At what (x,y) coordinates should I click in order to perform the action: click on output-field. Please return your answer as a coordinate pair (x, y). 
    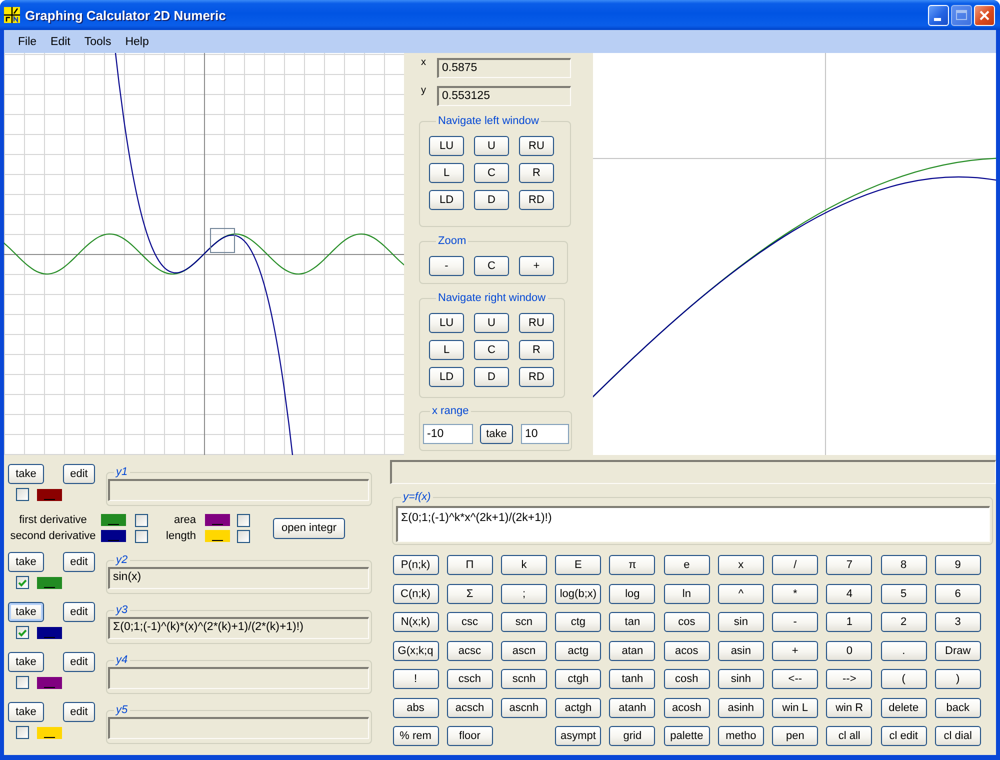
    Looking at the image, I should click on (693, 472).